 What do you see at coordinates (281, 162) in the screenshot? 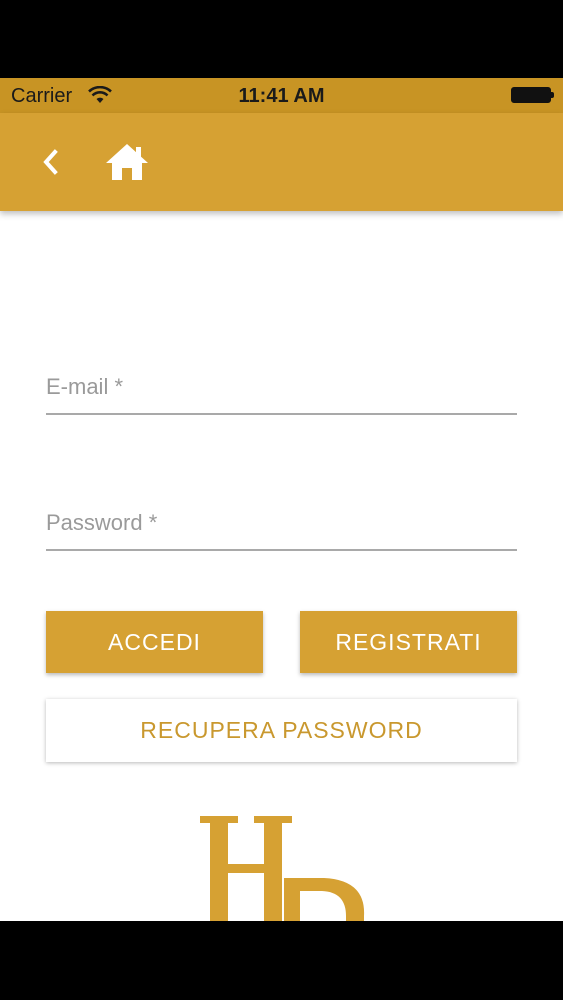
I see `app-bar` at bounding box center [281, 162].